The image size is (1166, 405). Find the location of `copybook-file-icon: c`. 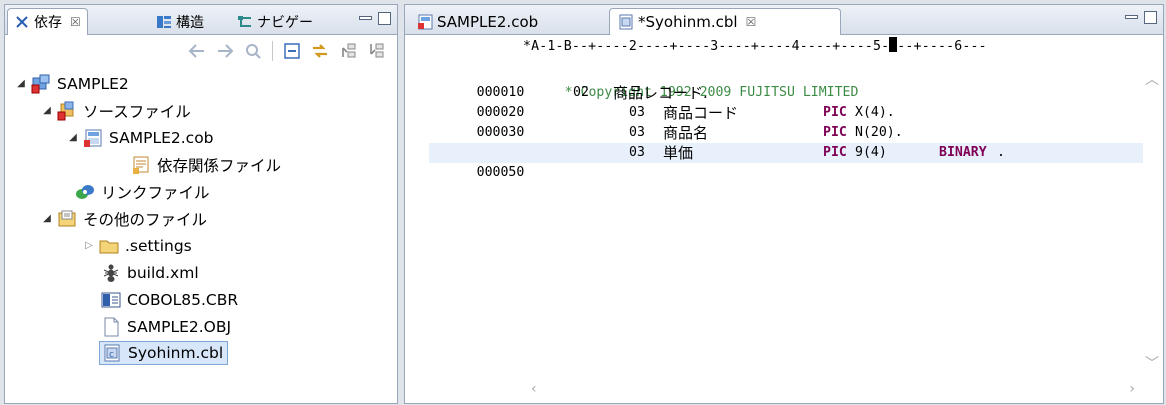

copybook-file-icon: c is located at coordinates (112, 353).